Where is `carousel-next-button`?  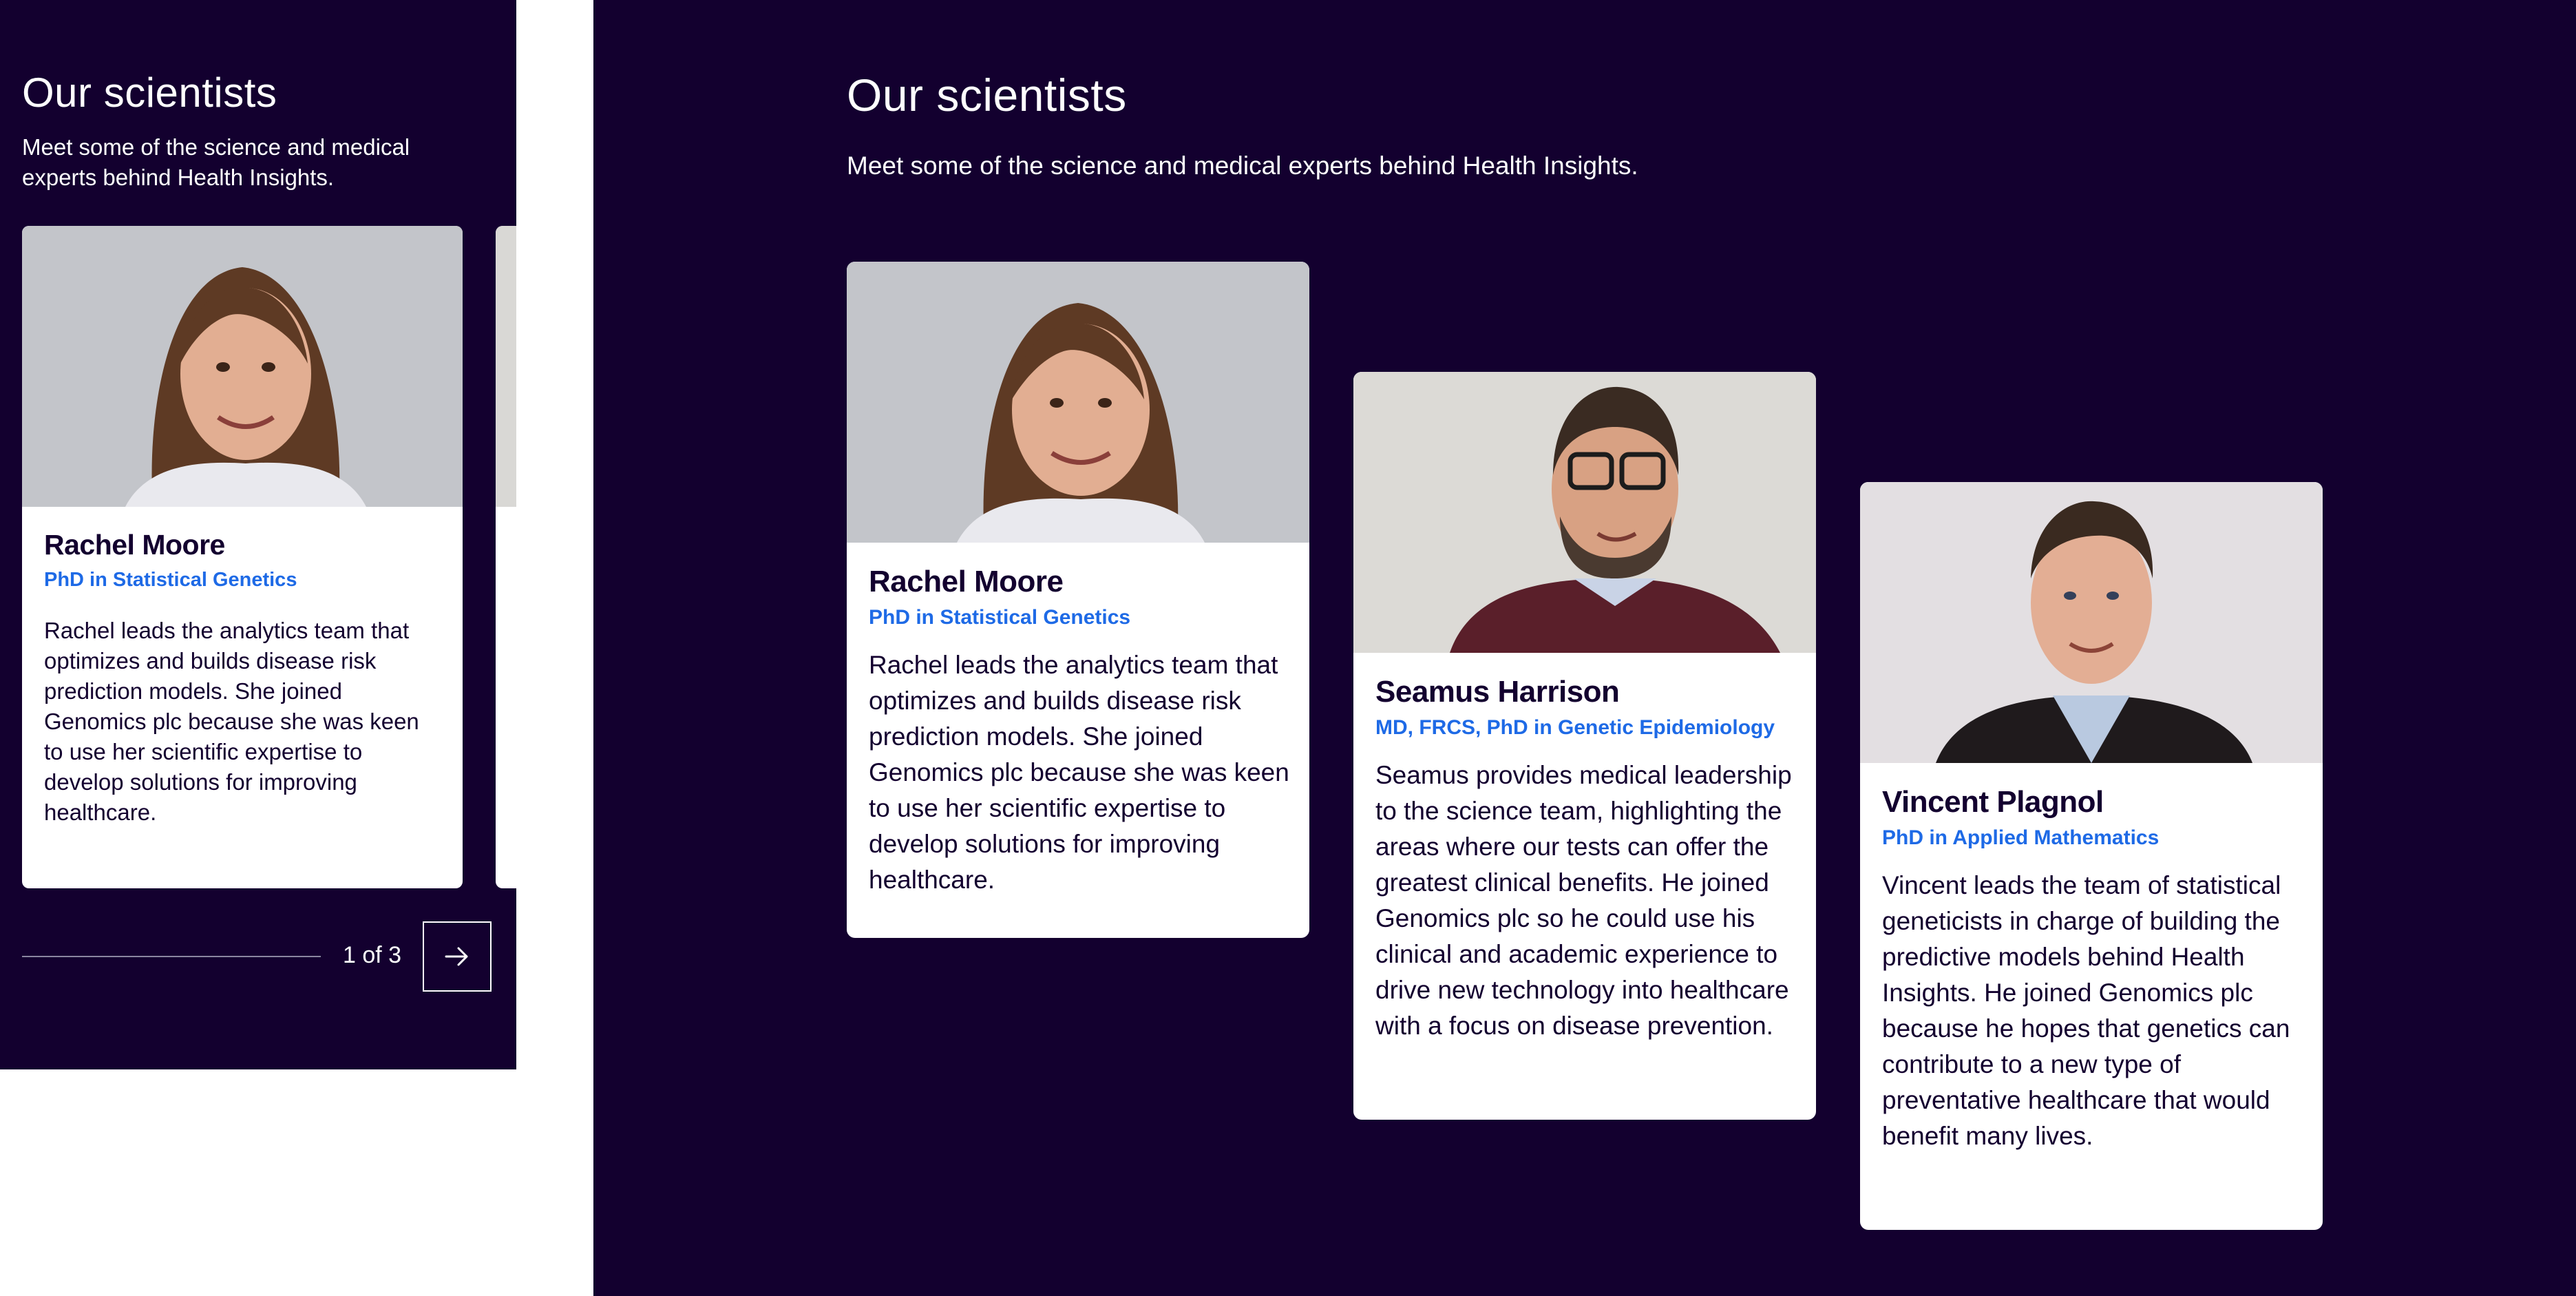 carousel-next-button is located at coordinates (458, 956).